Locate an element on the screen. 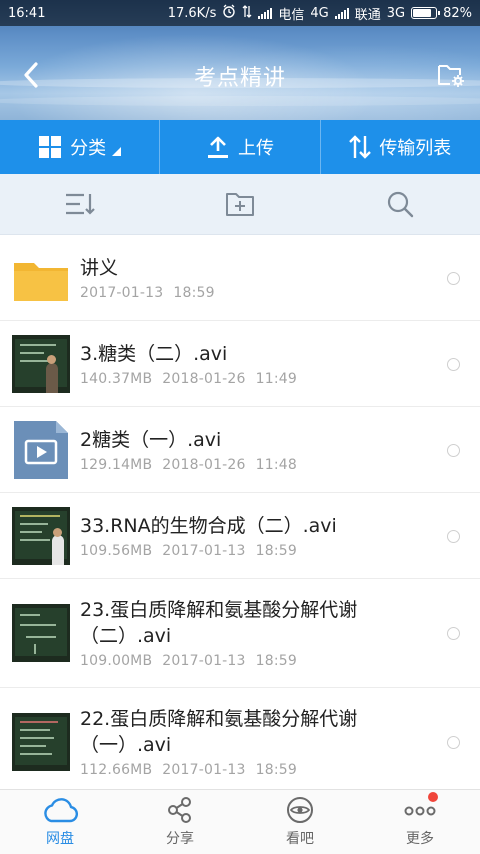 This screenshot has width=480, height=854. list-item: 讲义 2017-01-13 18:59 is located at coordinates (240, 278).